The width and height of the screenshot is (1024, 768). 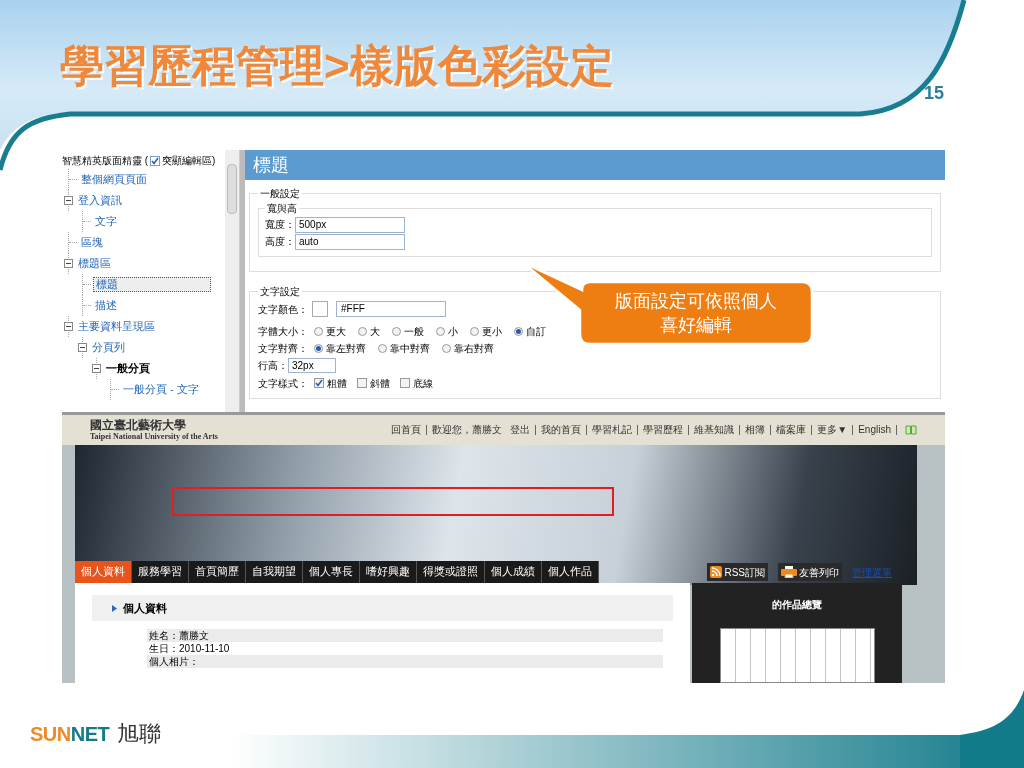 I want to click on nav-link: English, so click(x=875, y=430).